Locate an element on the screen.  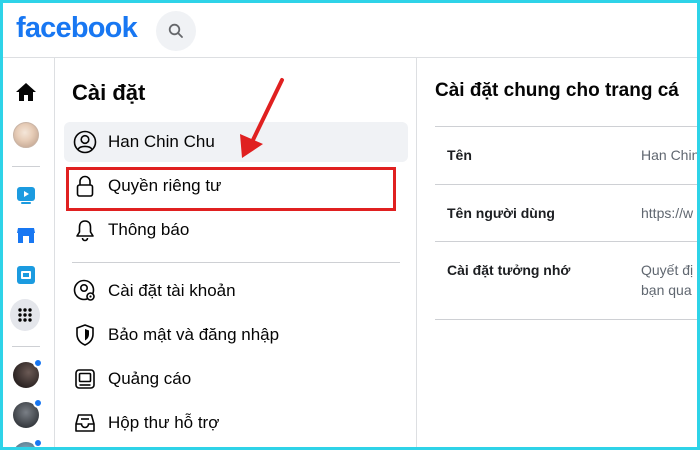
marketplace-icon is located at coordinates (26, 235).